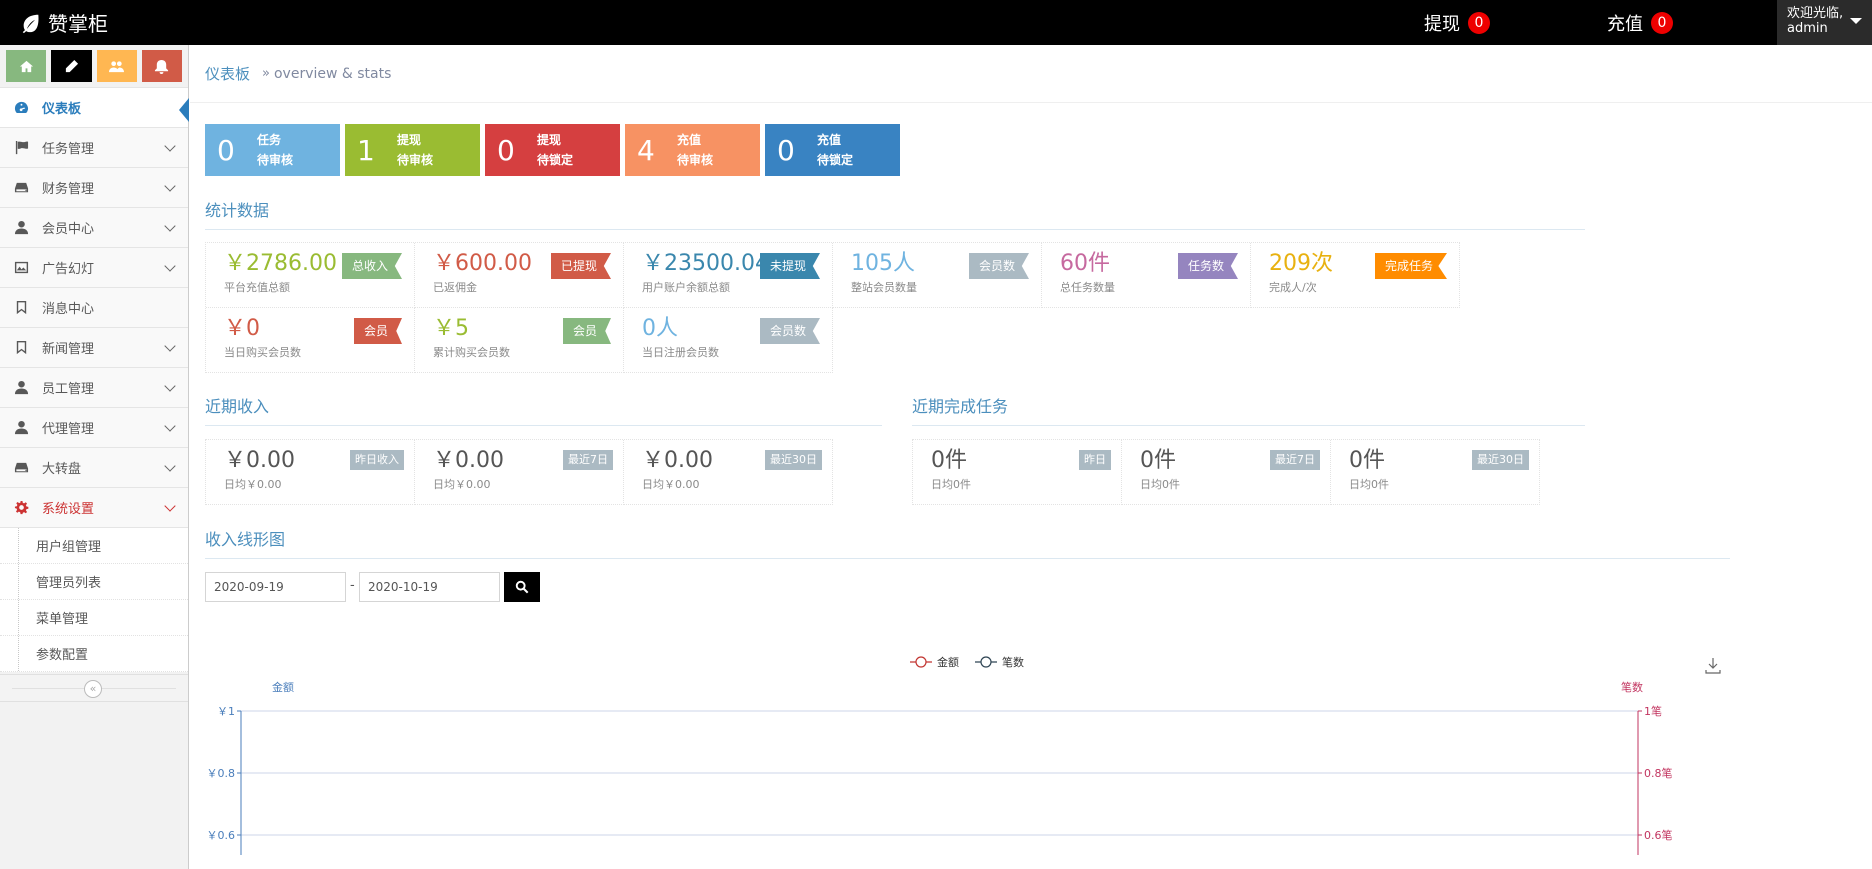 The image size is (1872, 869). What do you see at coordinates (921, 662) in the screenshot?
I see `legend-marker` at bounding box center [921, 662].